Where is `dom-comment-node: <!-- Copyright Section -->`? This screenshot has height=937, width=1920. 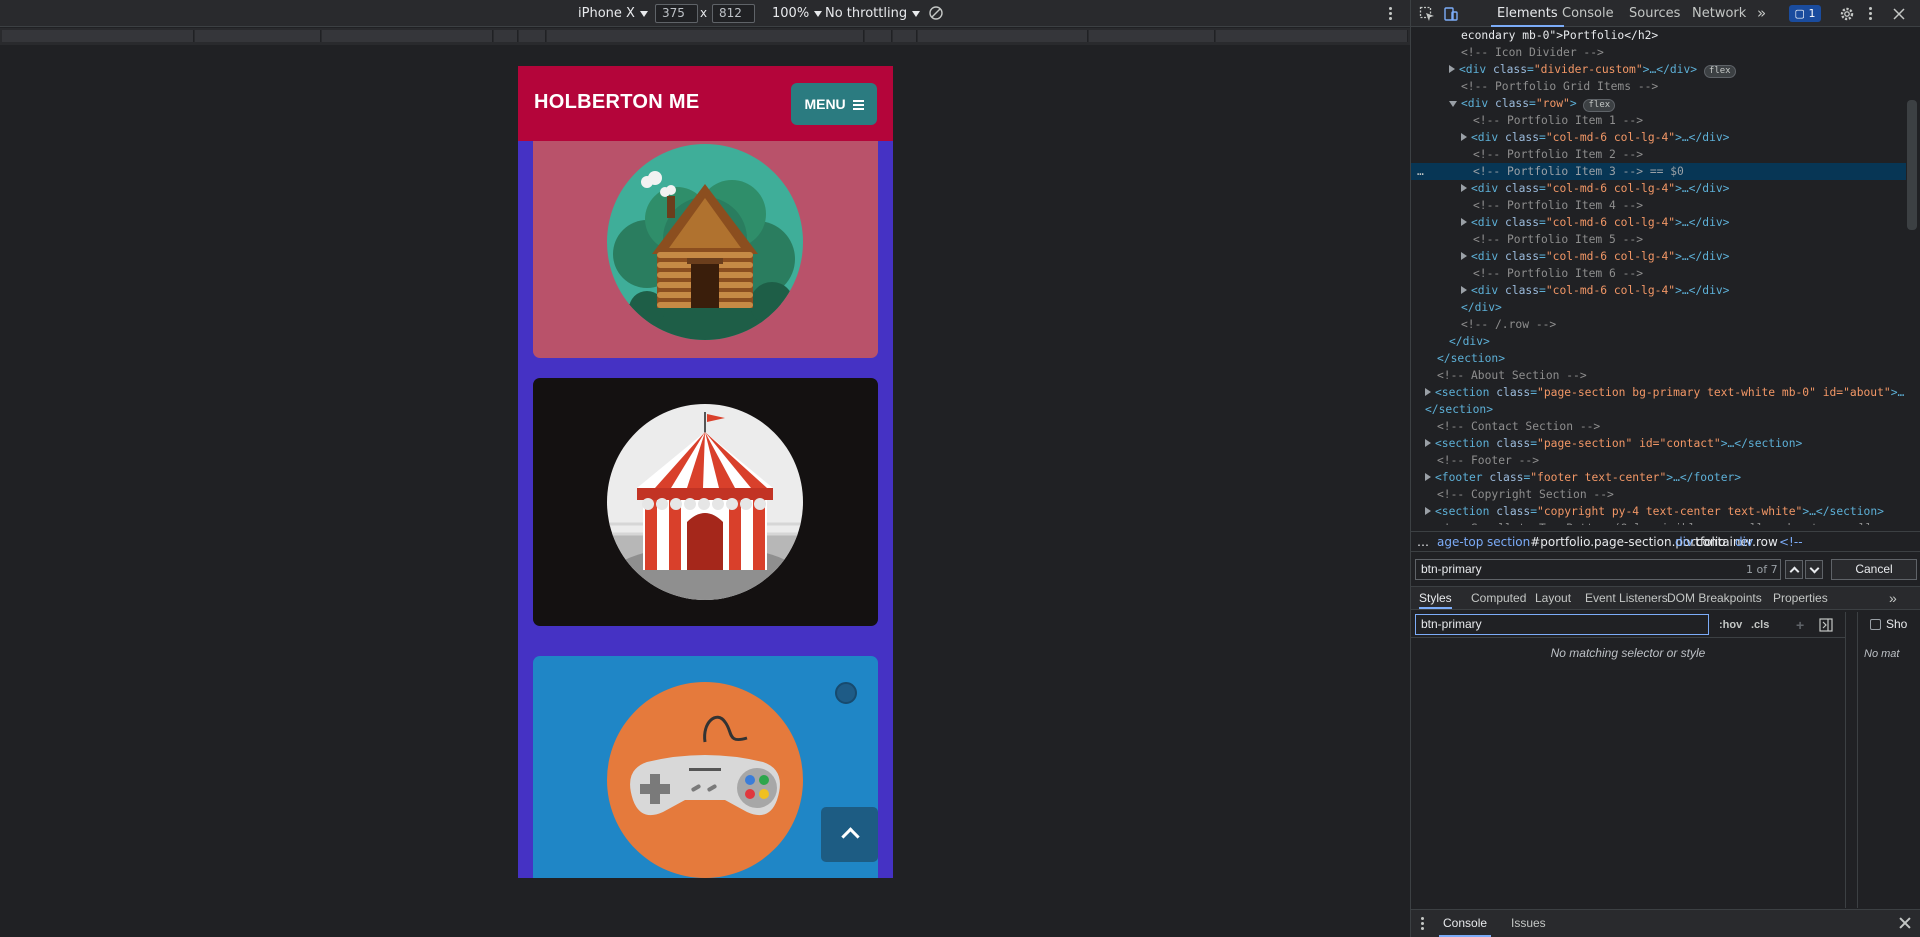 dom-comment-node: <!-- Copyright Section --> is located at coordinates (1658, 494).